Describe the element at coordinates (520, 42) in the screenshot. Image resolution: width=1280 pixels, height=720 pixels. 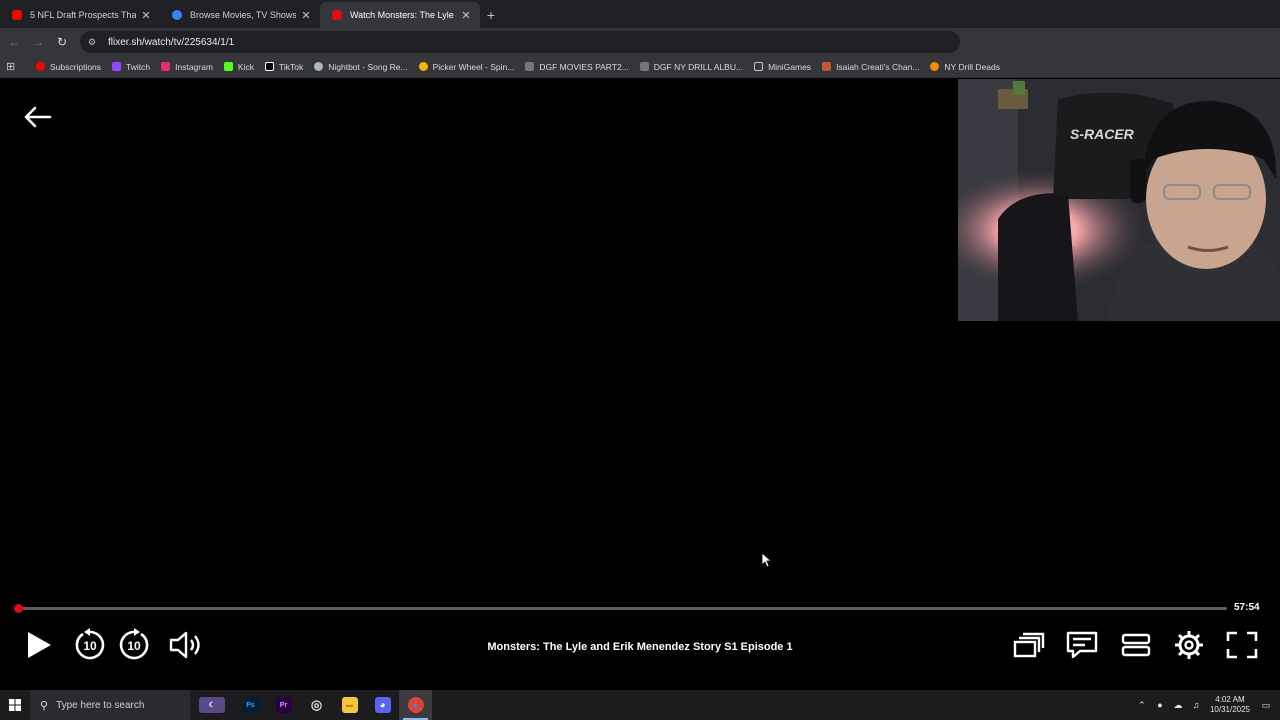
I see `address-bar: ⚙ flixer.sh/watch/tv/225634/1/1` at that location.